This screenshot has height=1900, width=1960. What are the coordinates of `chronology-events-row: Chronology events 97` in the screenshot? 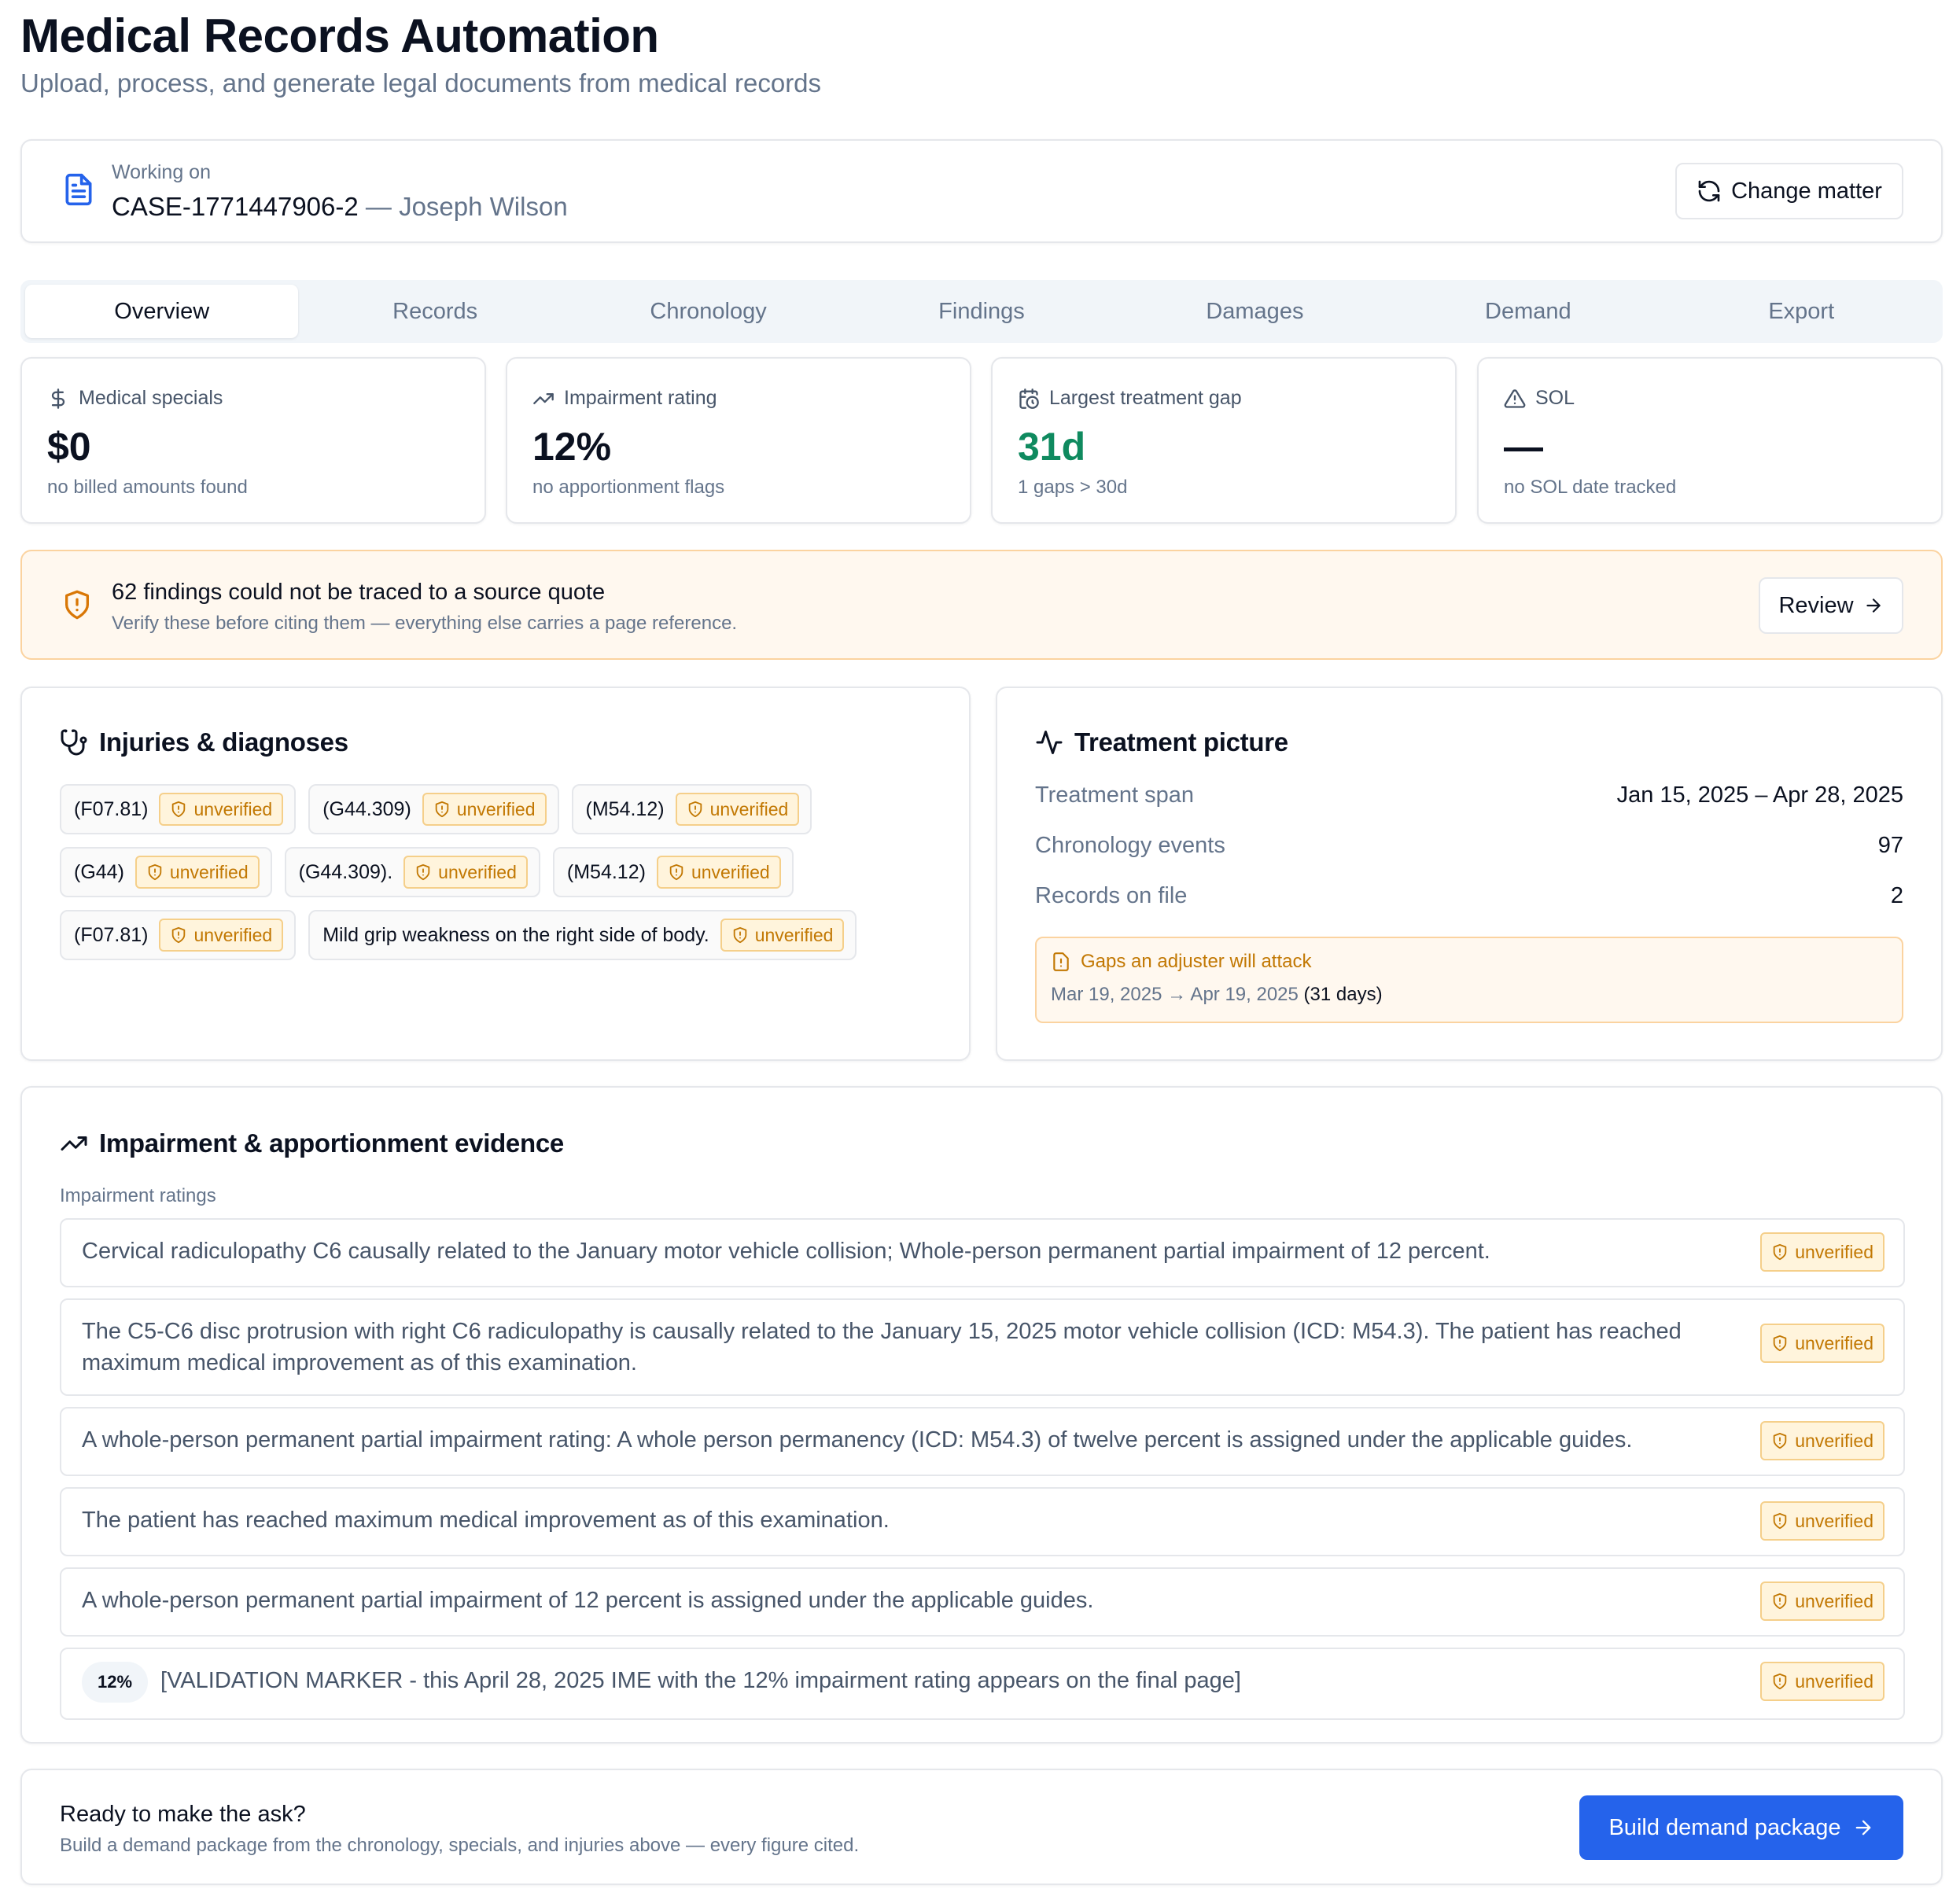 It's located at (1469, 846).